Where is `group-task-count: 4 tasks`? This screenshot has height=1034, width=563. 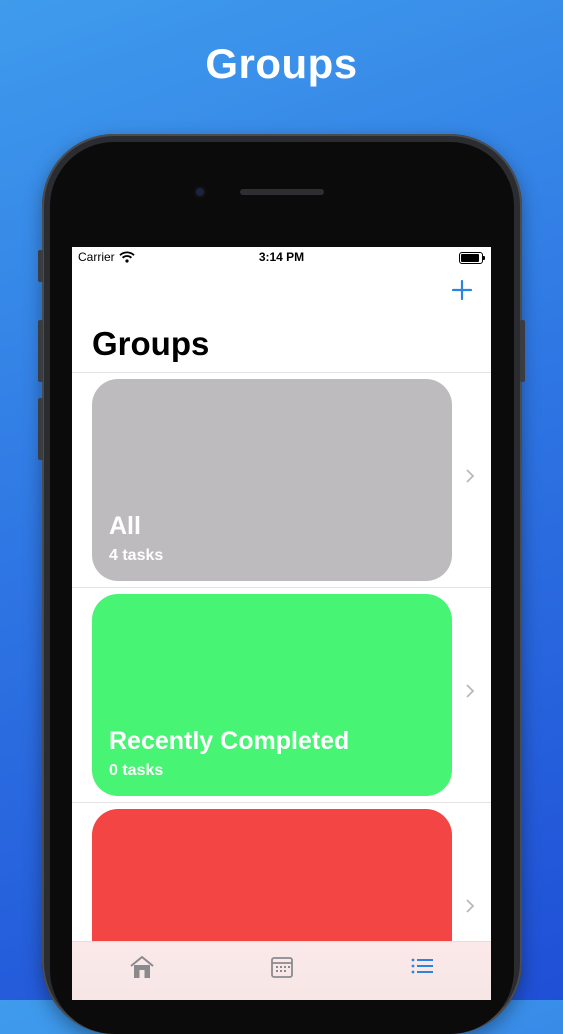 group-task-count: 4 tasks is located at coordinates (136, 555).